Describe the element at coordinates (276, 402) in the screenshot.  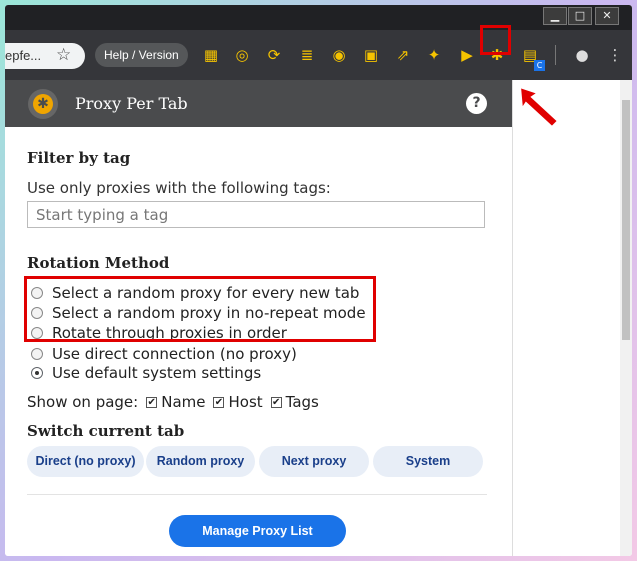
I see `tags-checkbox: ✔` at that location.